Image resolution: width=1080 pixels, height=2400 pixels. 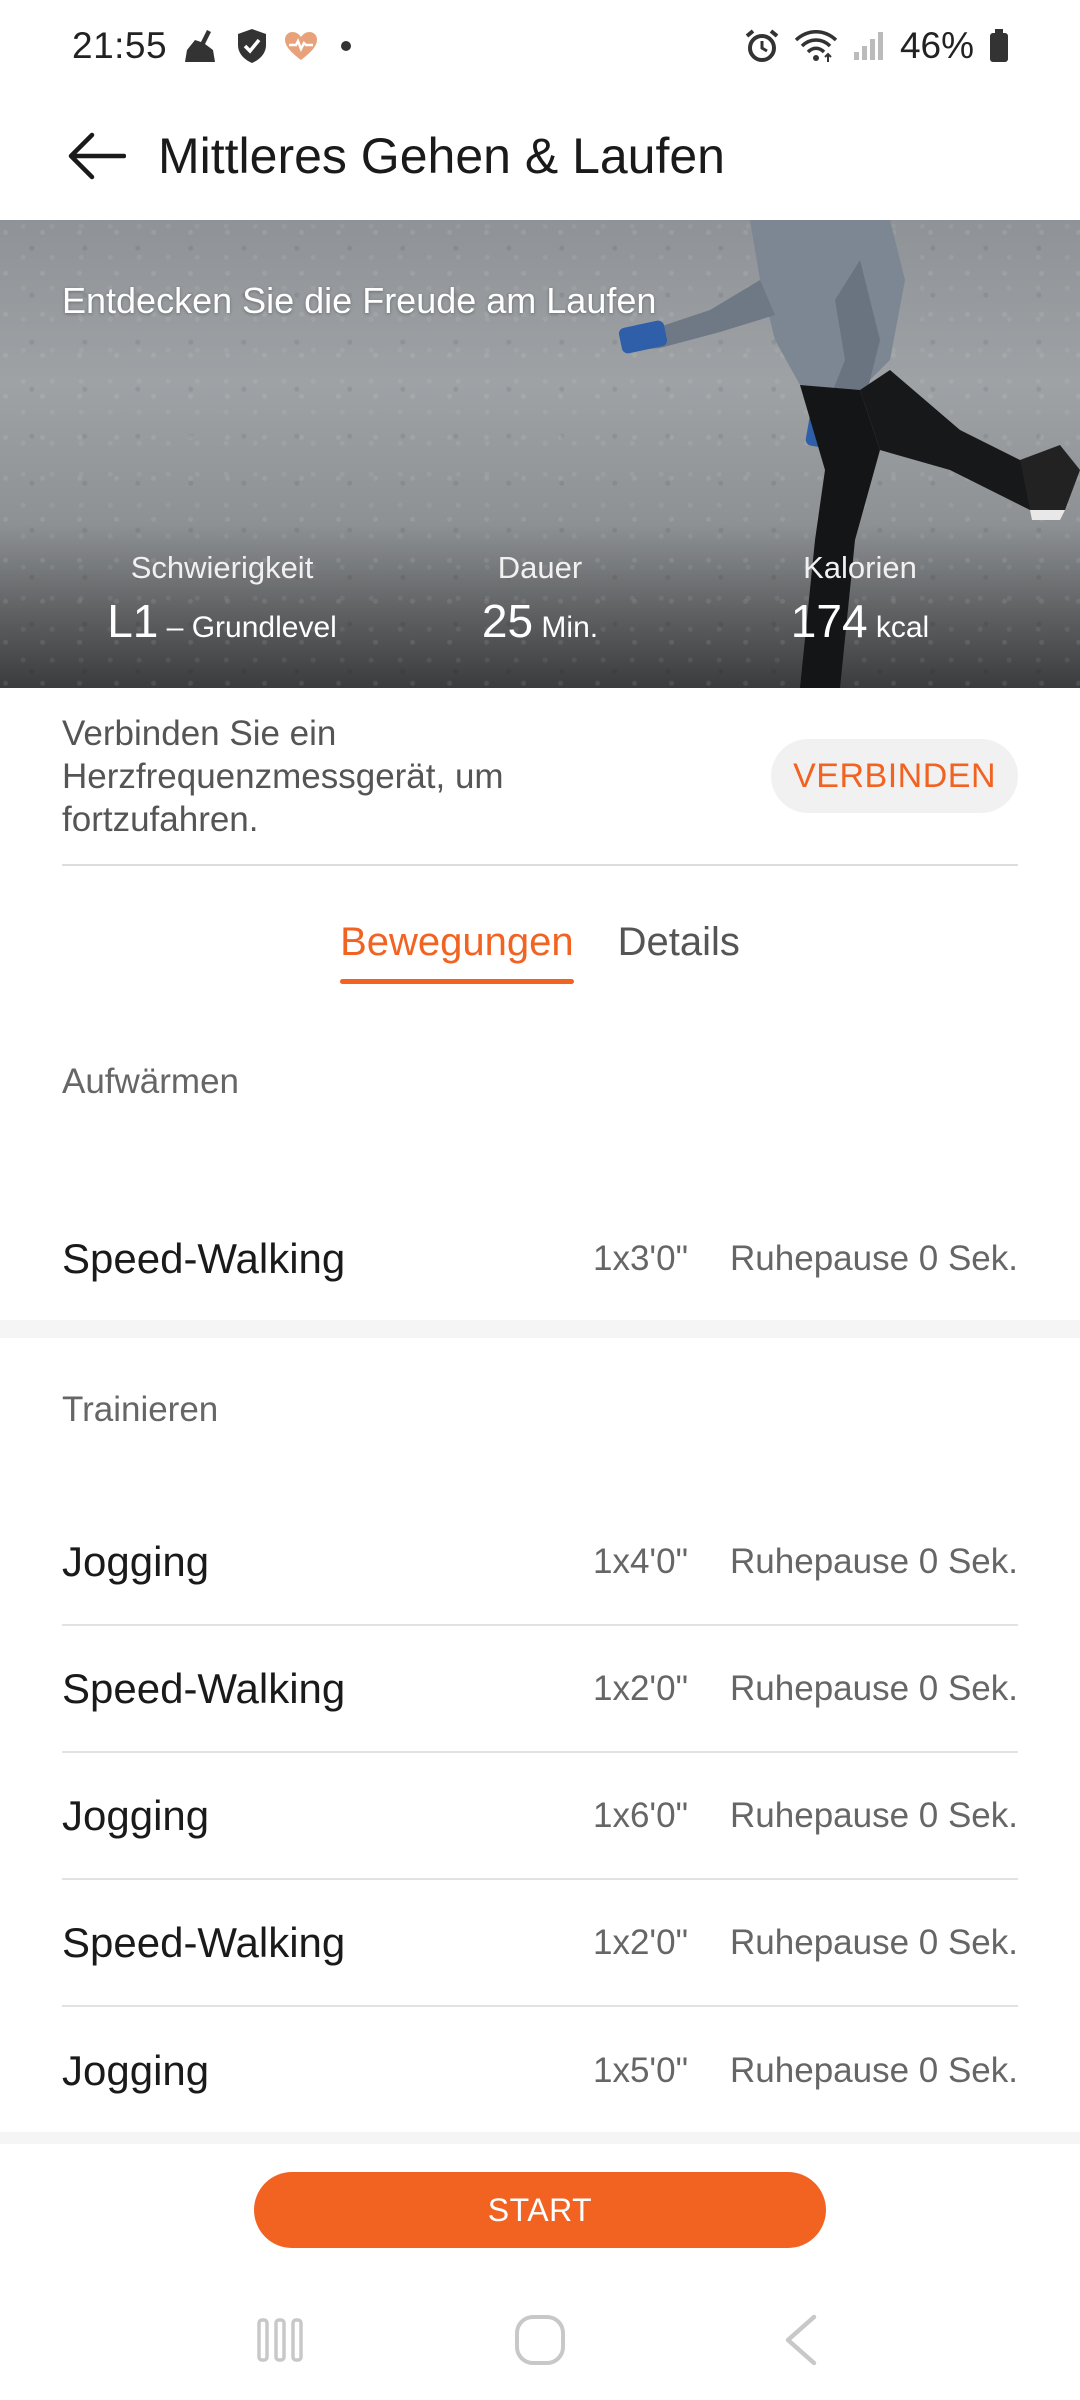 I want to click on stat-number: L1, so click(x=133, y=621).